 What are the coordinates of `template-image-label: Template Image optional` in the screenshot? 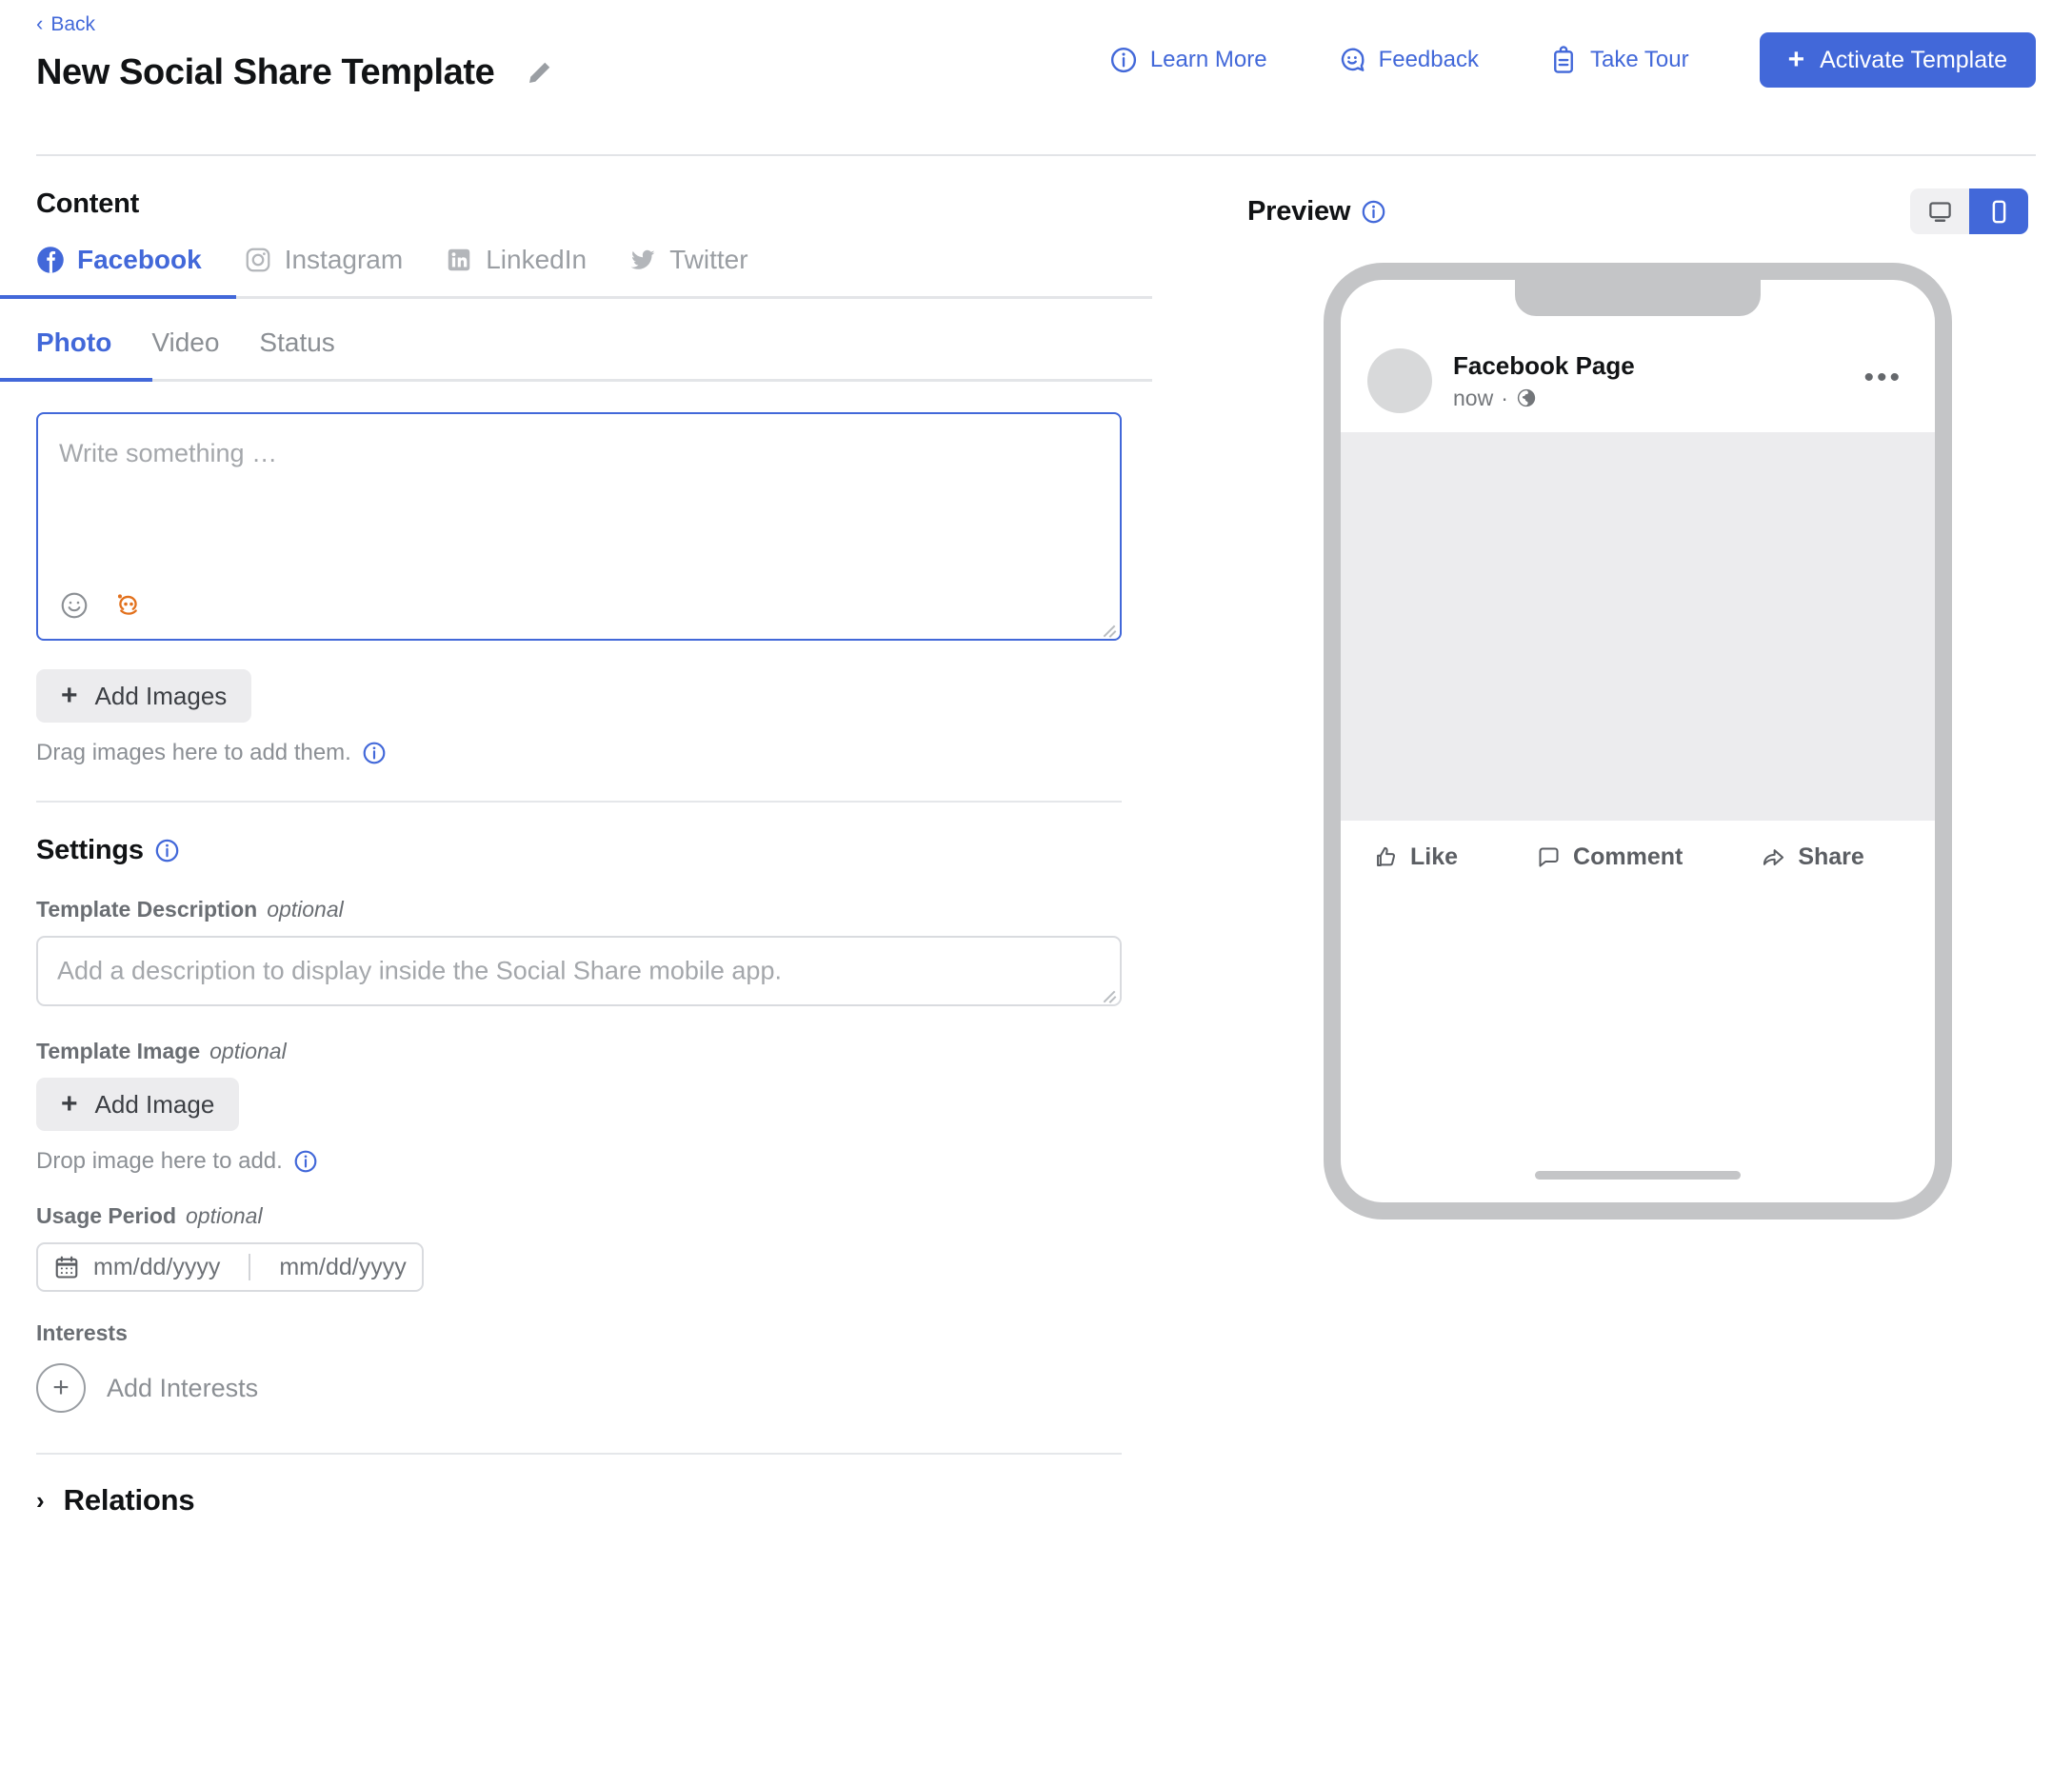 It's located at (594, 1051).